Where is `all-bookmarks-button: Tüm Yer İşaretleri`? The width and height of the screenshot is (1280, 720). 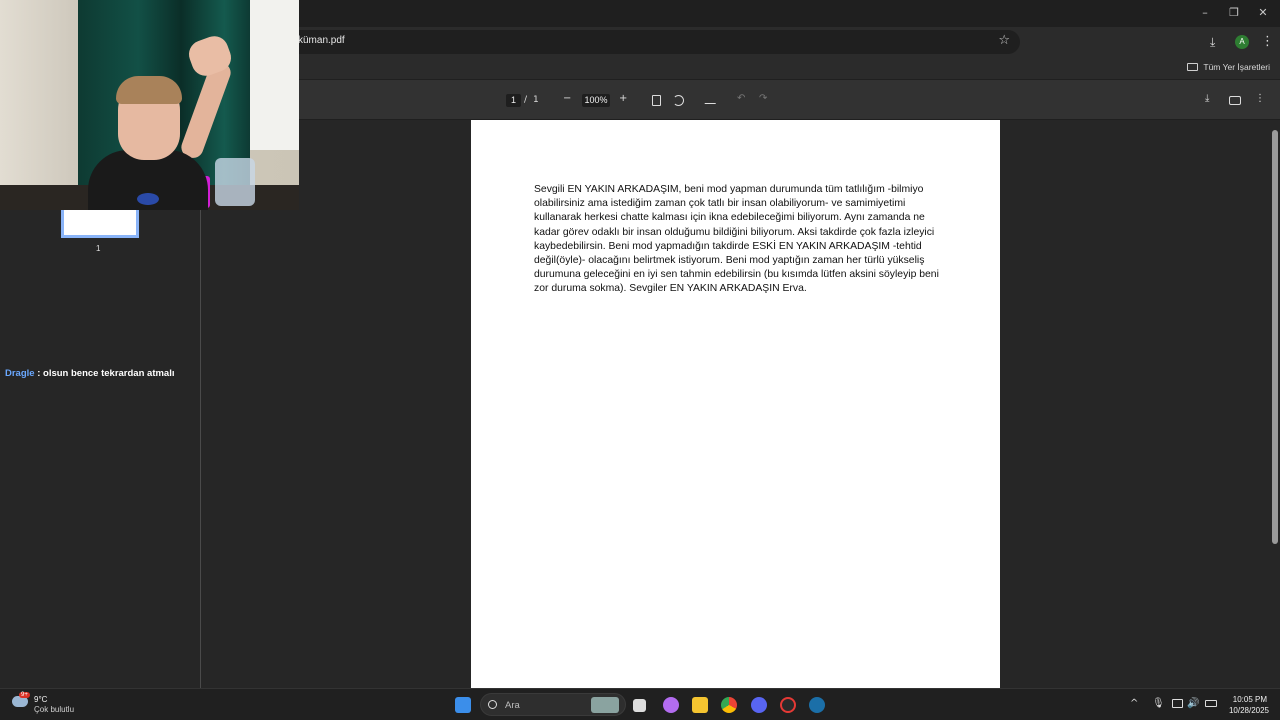 all-bookmarks-button: Tüm Yer İşaretleri is located at coordinates (1228, 67).